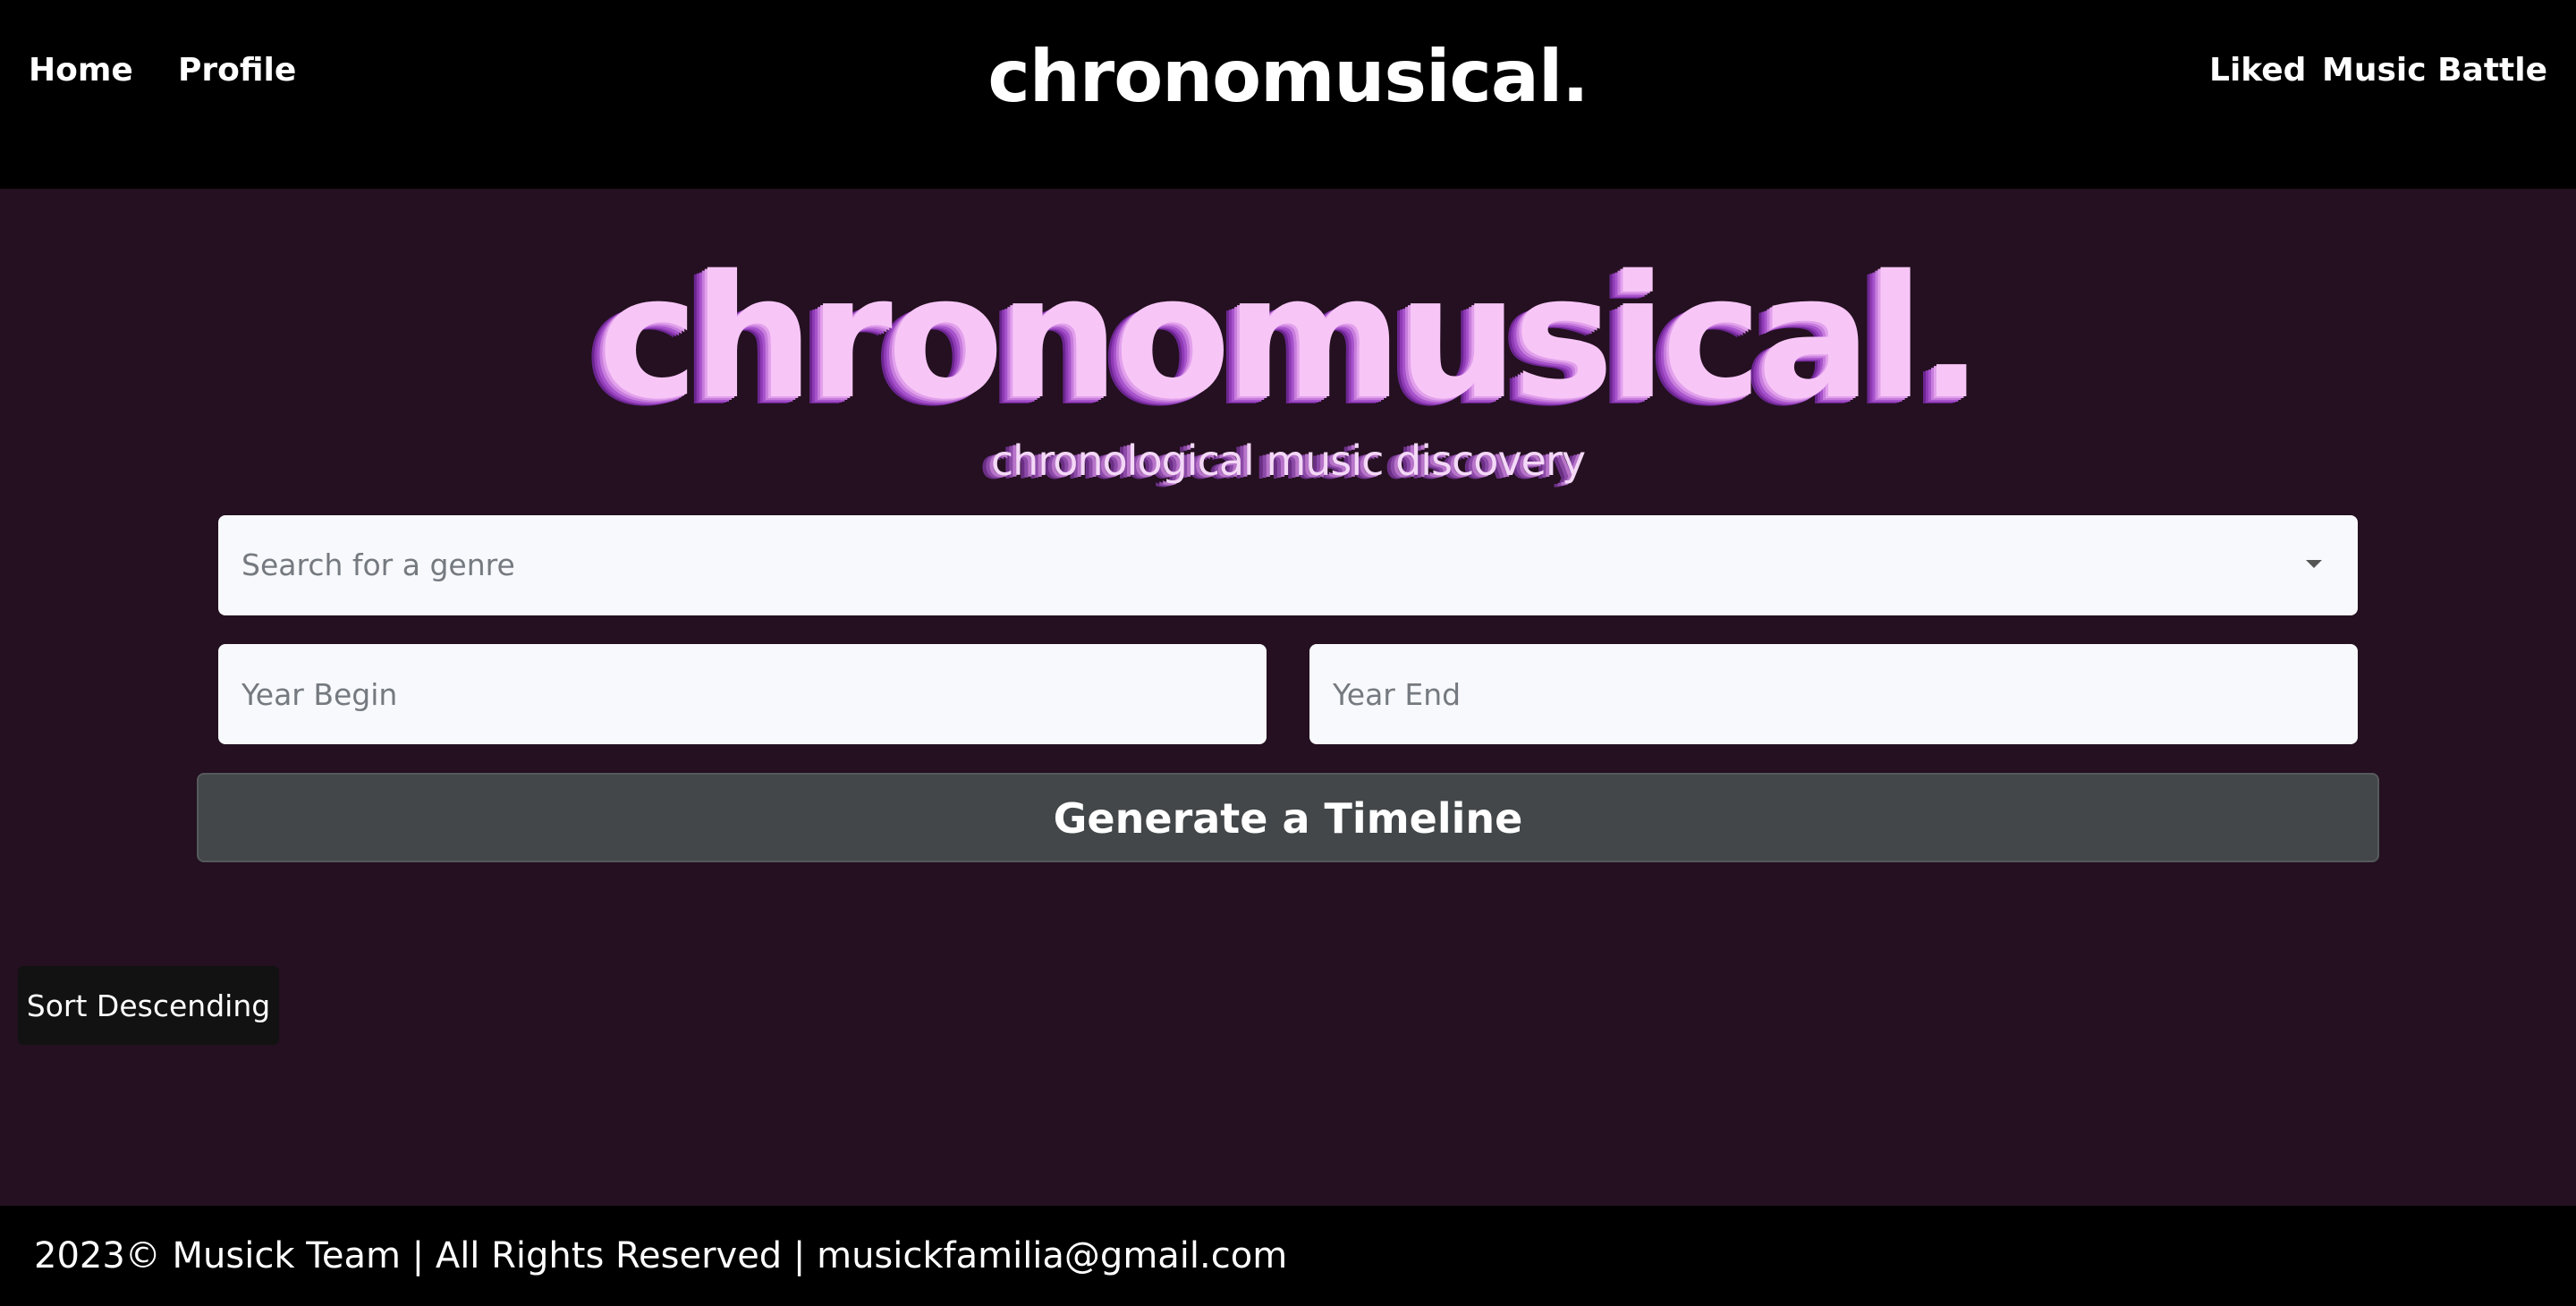 The width and height of the screenshot is (2576, 1306). Describe the element at coordinates (1833, 694) in the screenshot. I see `year-end-input` at that location.